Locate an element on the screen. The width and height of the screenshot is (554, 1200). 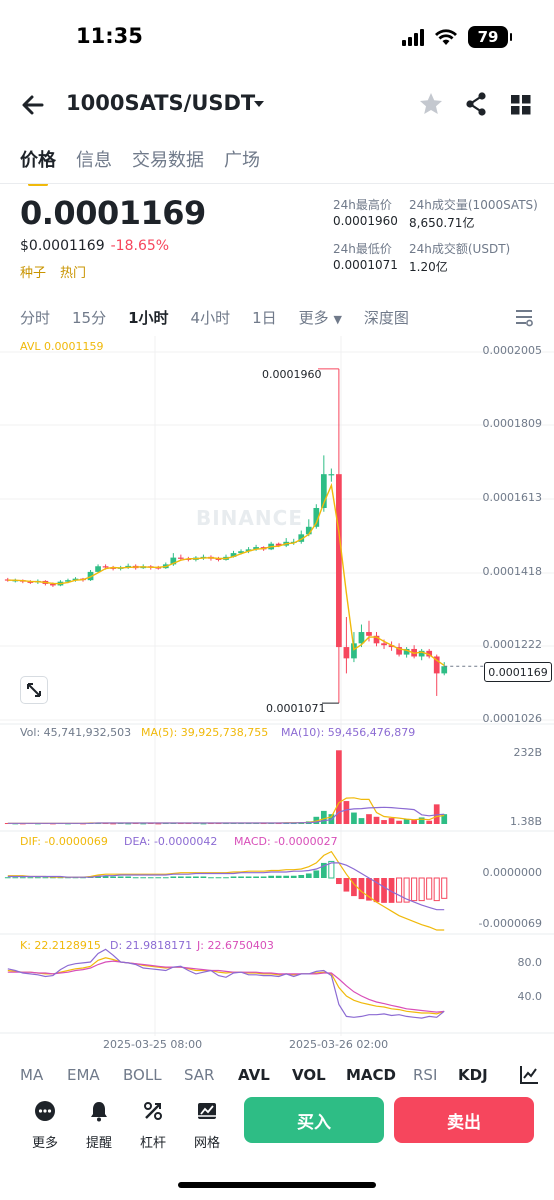
price-usd-row: $0.0001169 -18.65% is located at coordinates (94, 246).